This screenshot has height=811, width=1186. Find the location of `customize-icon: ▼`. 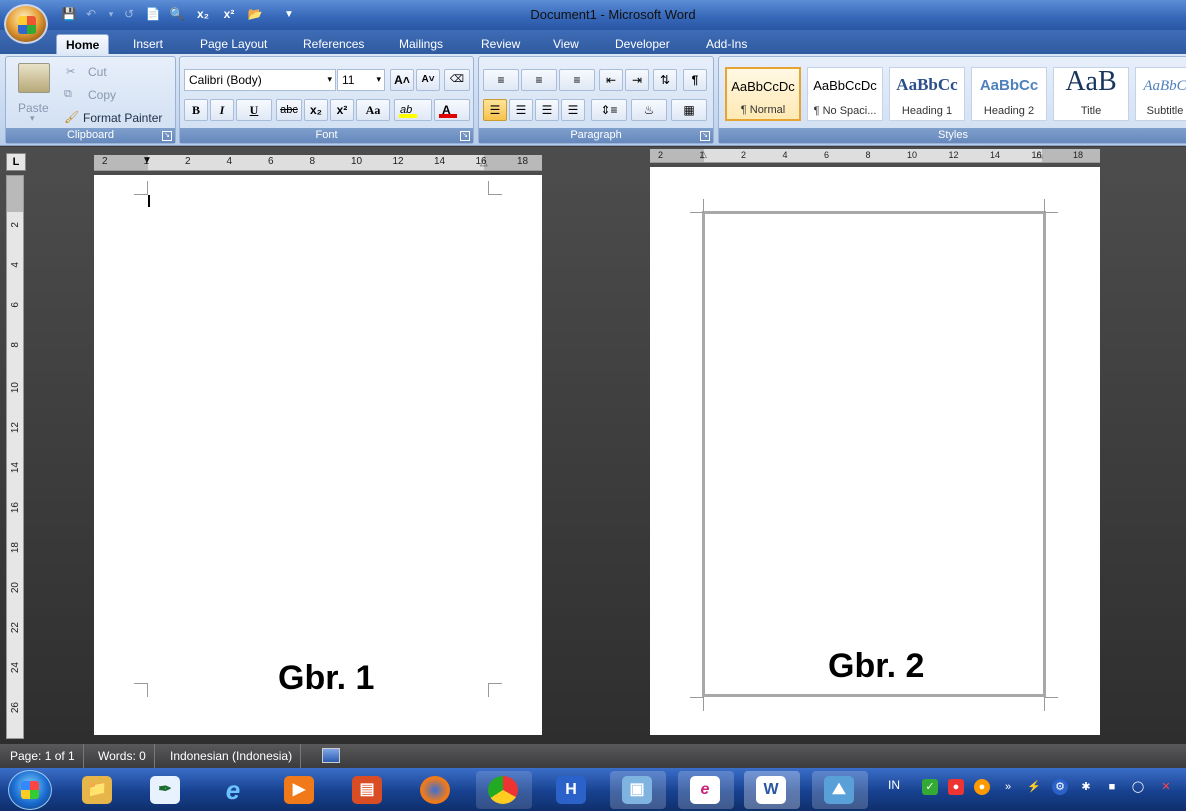

customize-icon: ▼ is located at coordinates (289, 14).